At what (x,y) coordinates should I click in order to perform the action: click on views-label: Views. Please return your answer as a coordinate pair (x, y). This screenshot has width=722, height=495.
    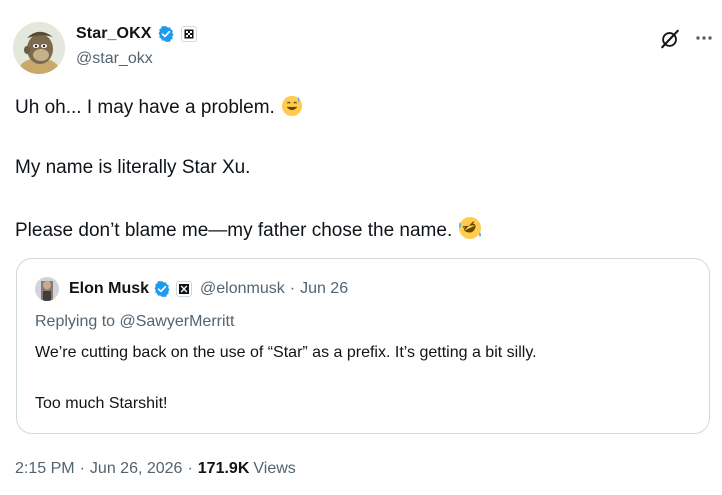
    Looking at the image, I should click on (274, 468).